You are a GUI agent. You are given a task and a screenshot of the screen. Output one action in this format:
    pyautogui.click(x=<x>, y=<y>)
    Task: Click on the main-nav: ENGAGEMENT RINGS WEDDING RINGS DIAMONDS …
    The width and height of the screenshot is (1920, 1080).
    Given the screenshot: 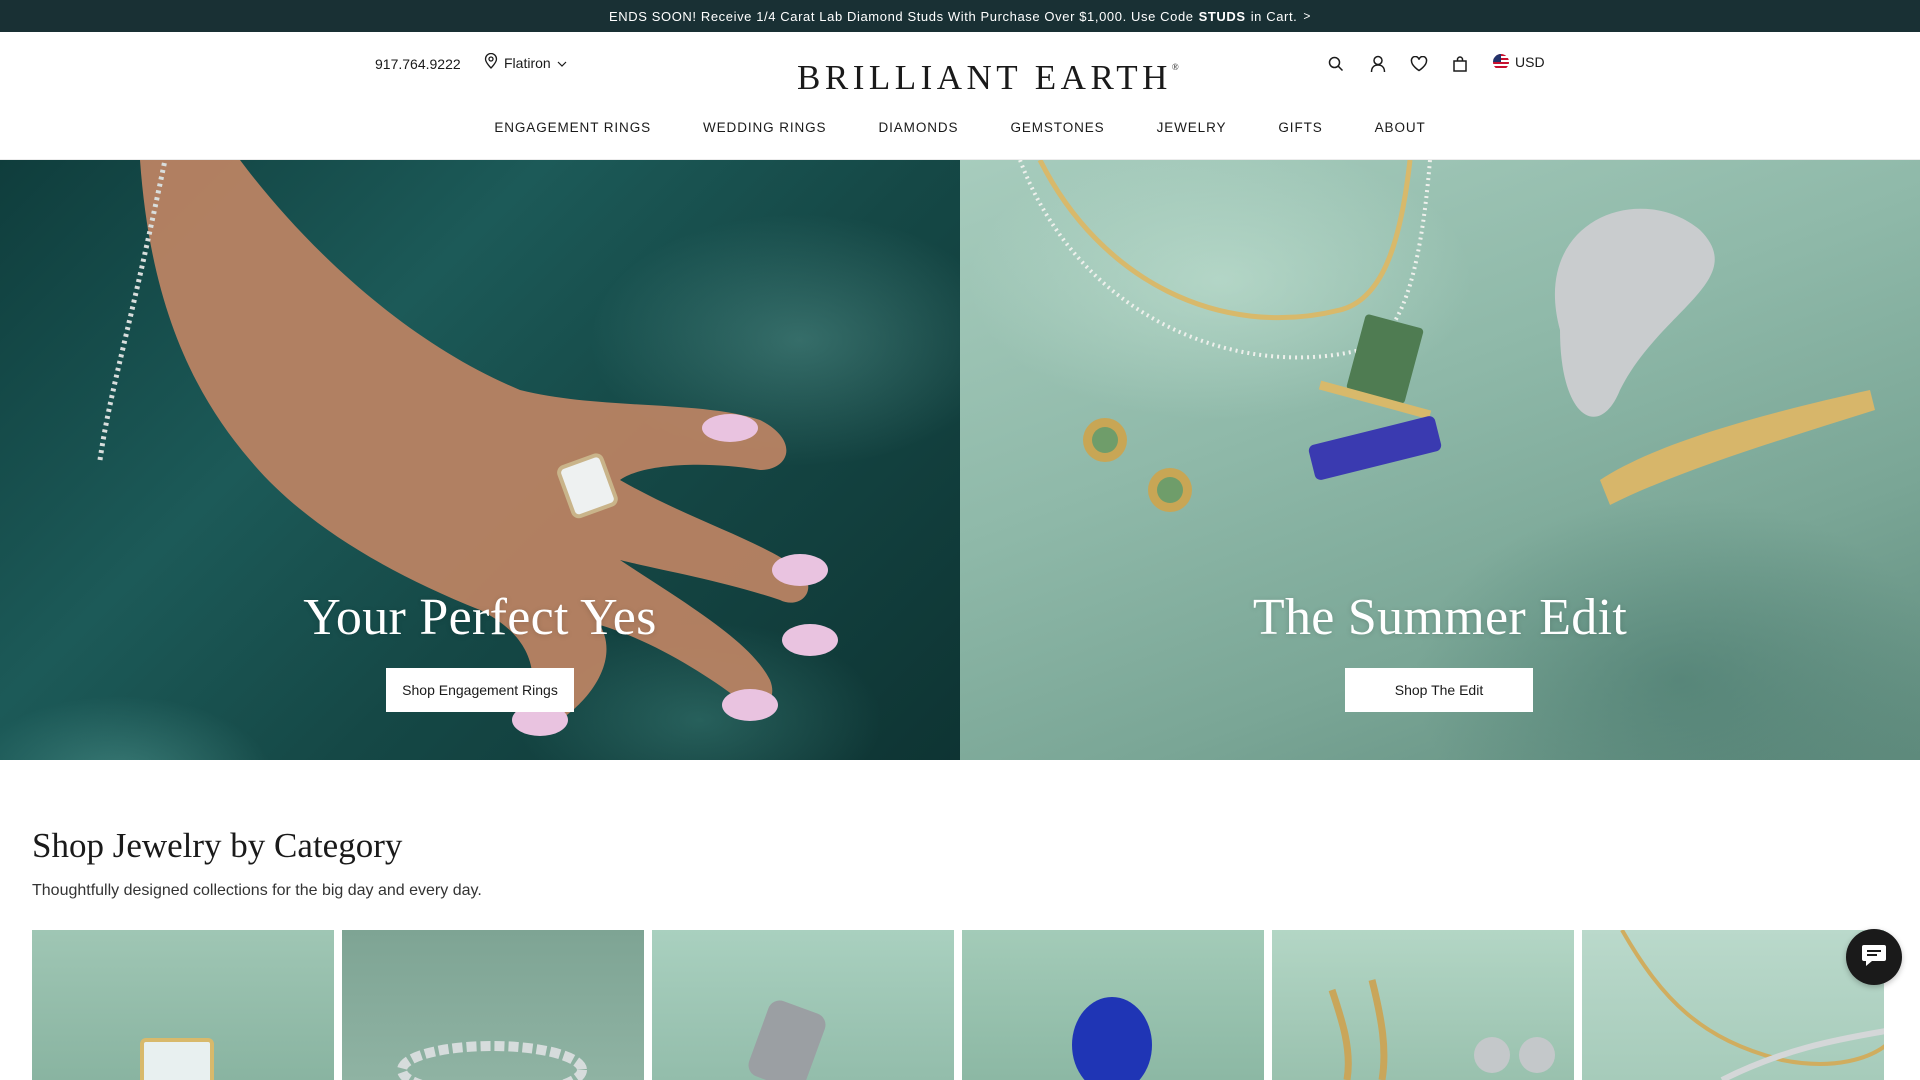 What is the action you would take?
    pyautogui.click(x=960, y=127)
    